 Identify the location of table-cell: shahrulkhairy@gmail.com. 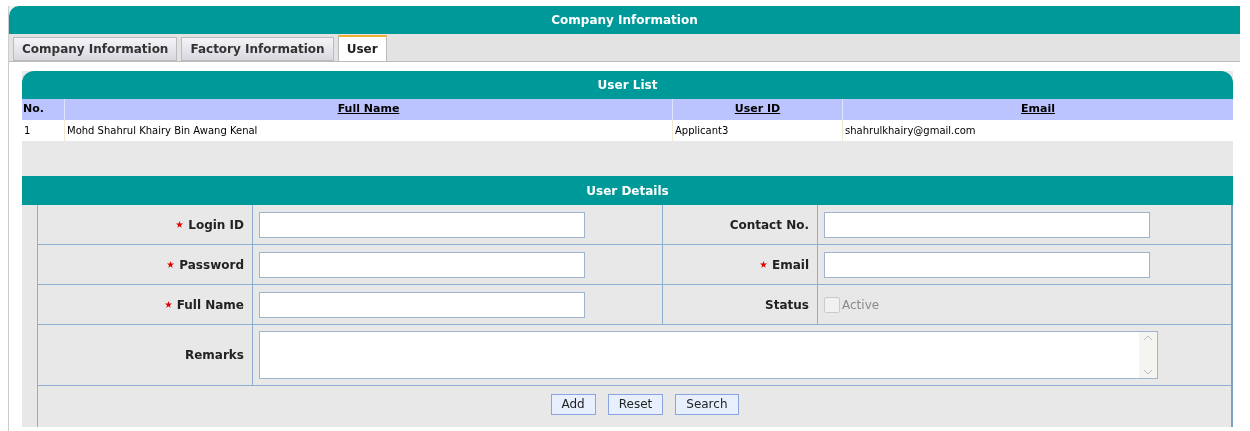
(1037, 130).